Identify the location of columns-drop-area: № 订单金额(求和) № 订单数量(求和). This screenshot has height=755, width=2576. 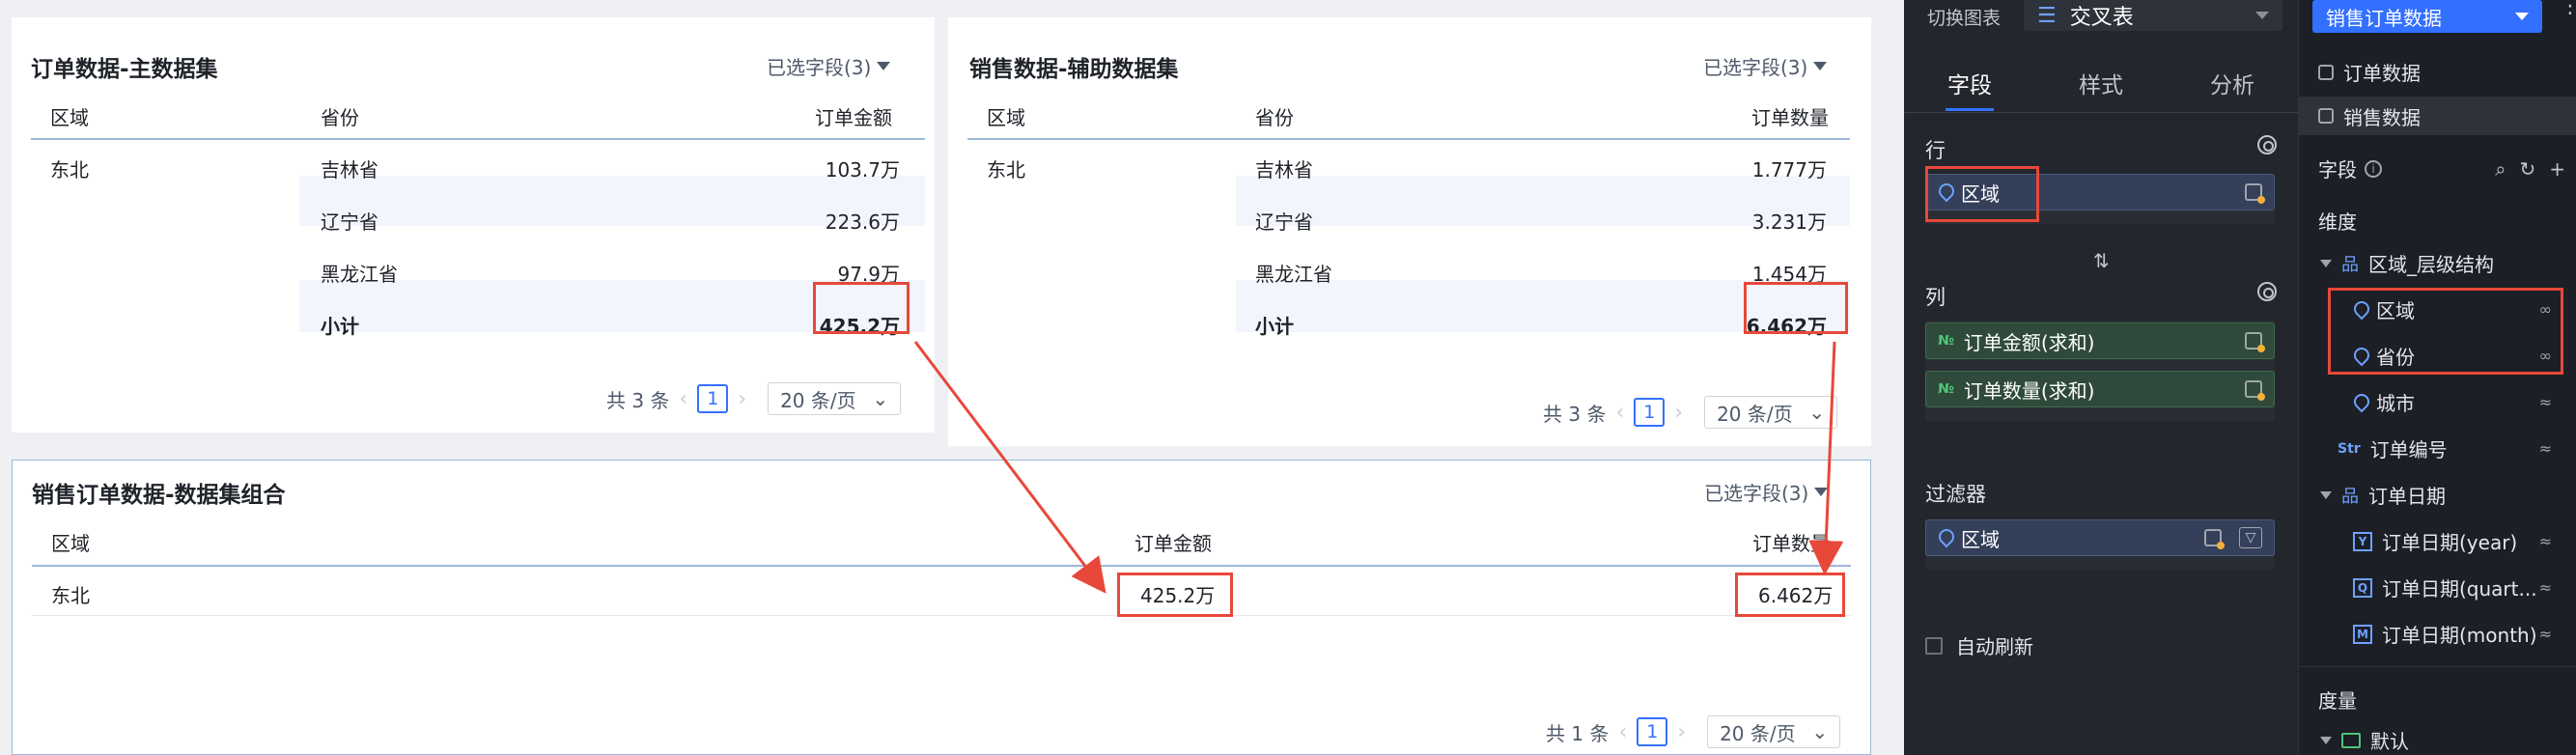
(2100, 371).